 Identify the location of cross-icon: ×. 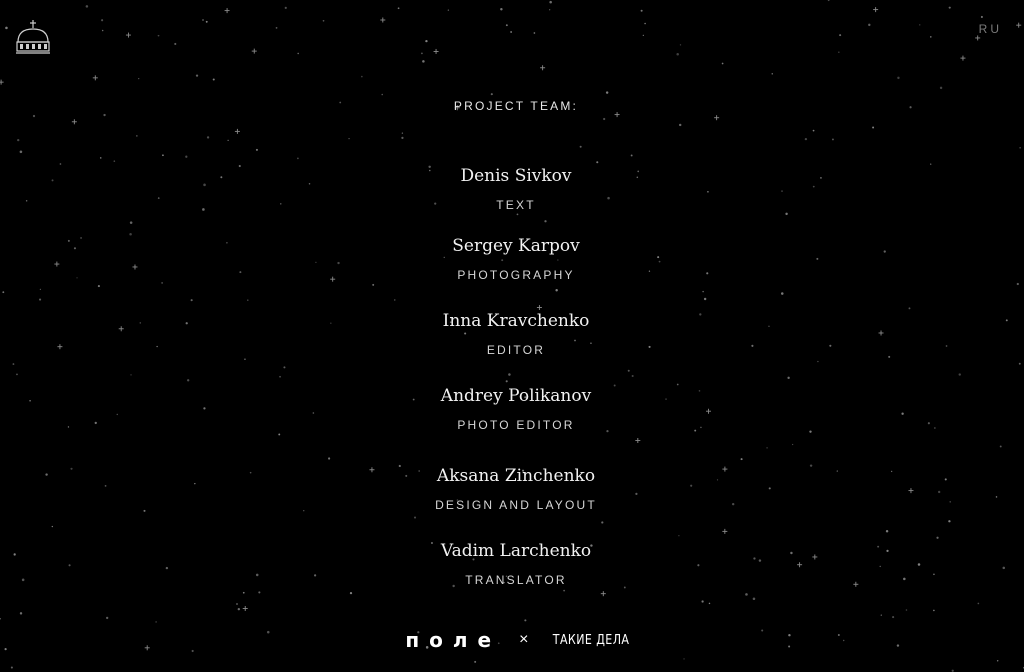
(524, 639).